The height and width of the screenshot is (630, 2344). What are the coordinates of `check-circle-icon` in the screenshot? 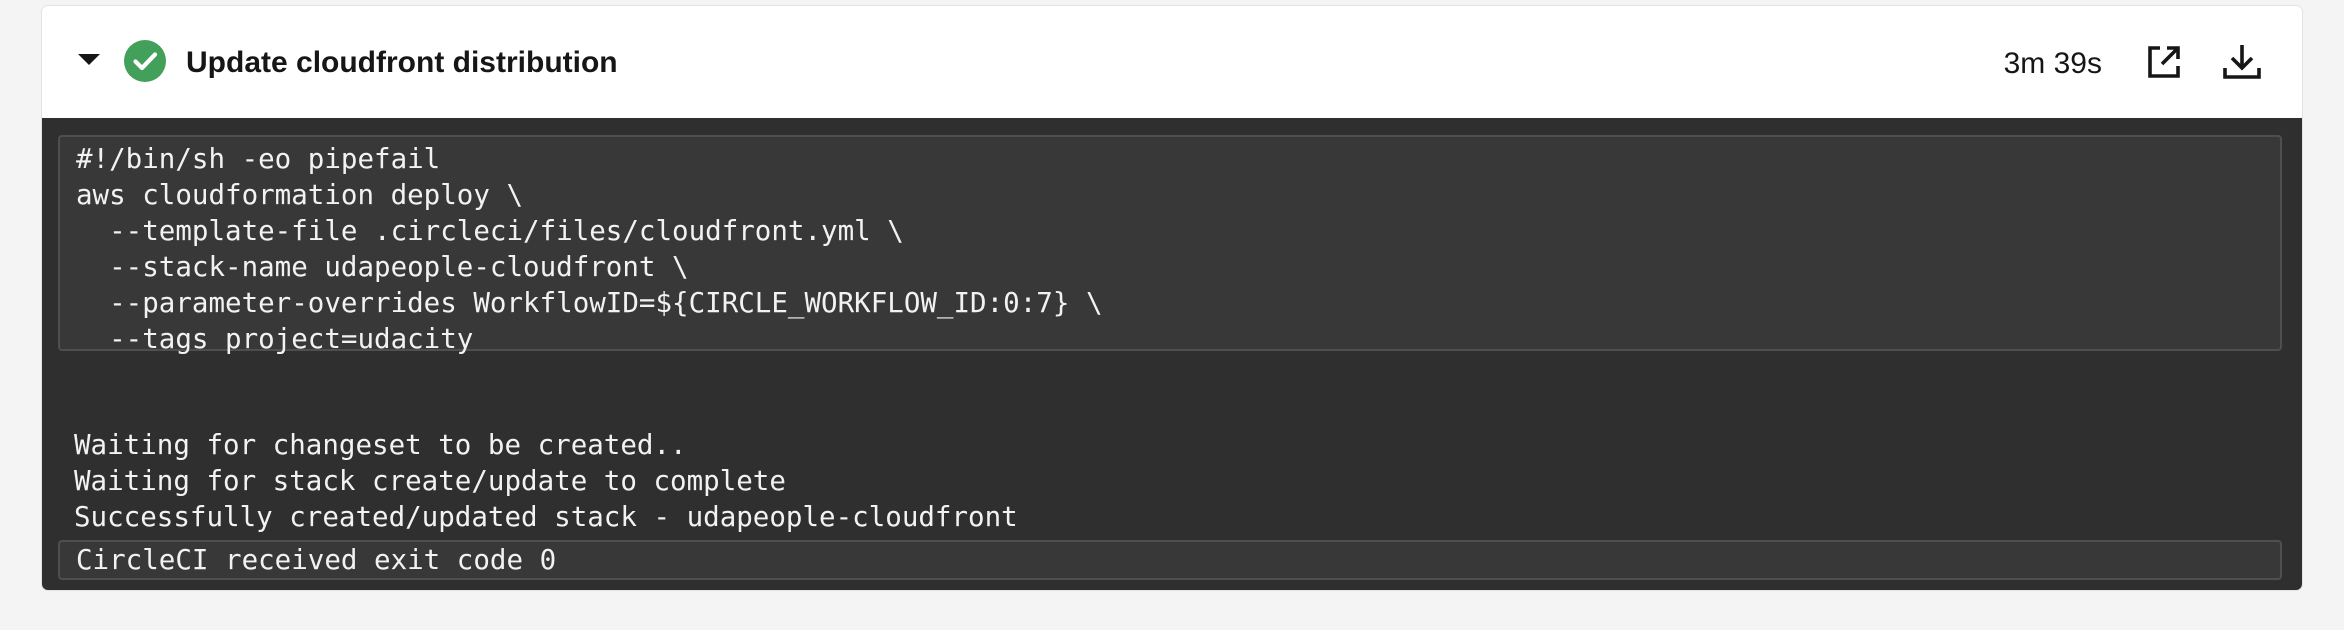 It's located at (145, 61).